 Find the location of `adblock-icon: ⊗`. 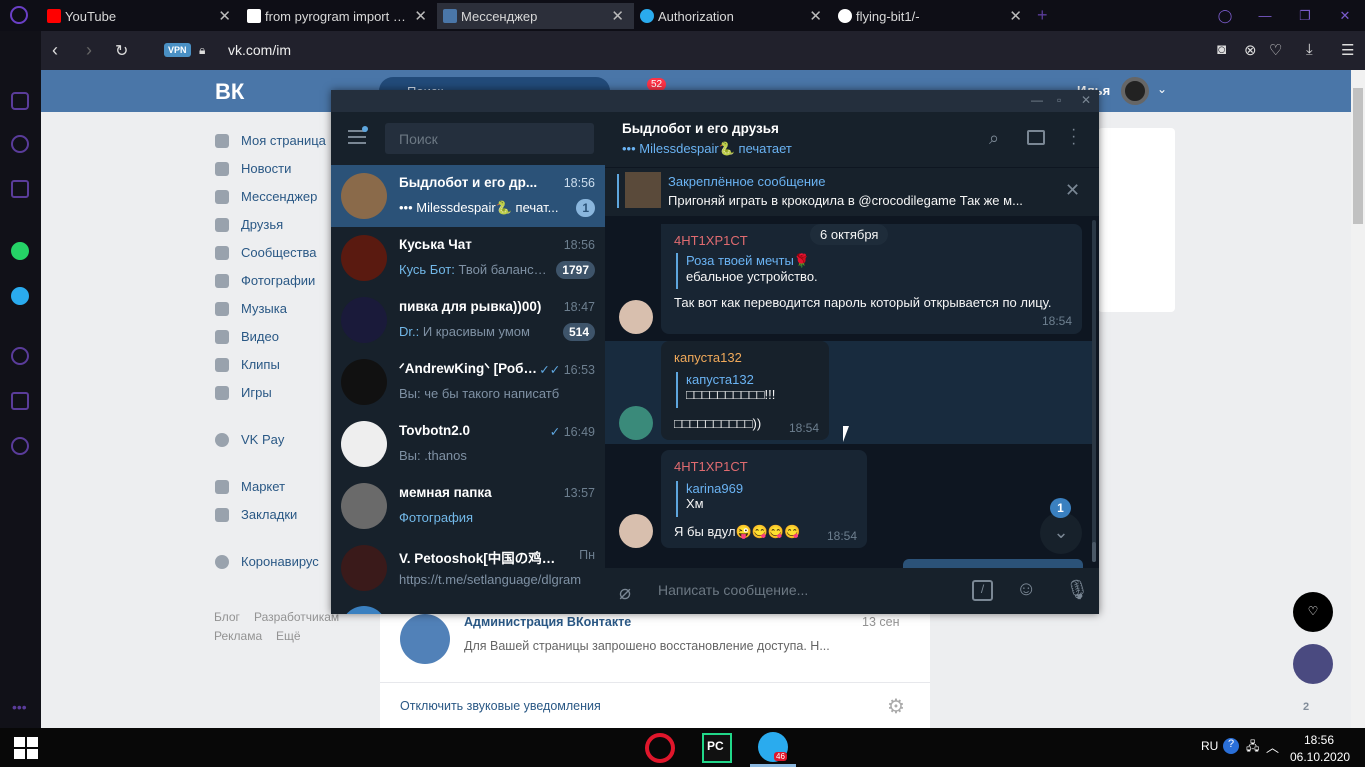

adblock-icon: ⊗ is located at coordinates (1250, 50).